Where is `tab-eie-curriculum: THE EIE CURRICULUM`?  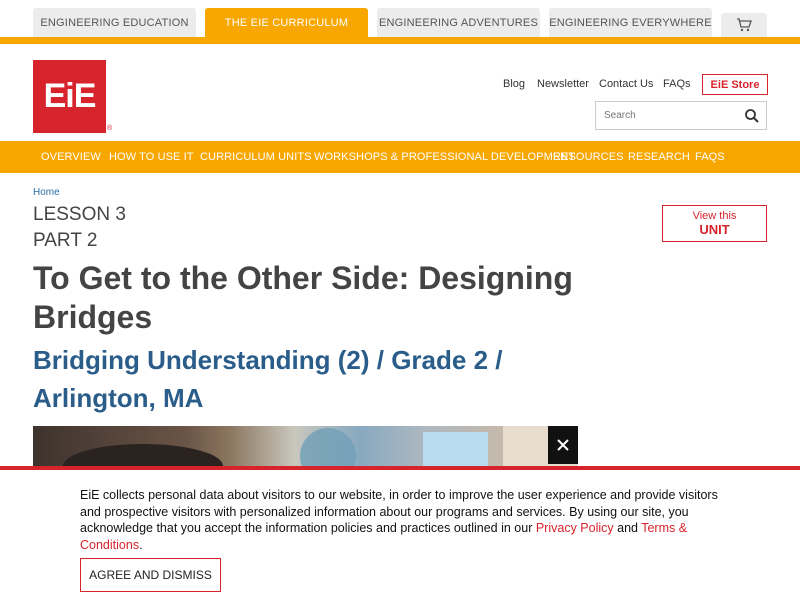 tab-eie-curriculum: THE EIE CURRICULUM is located at coordinates (286, 23).